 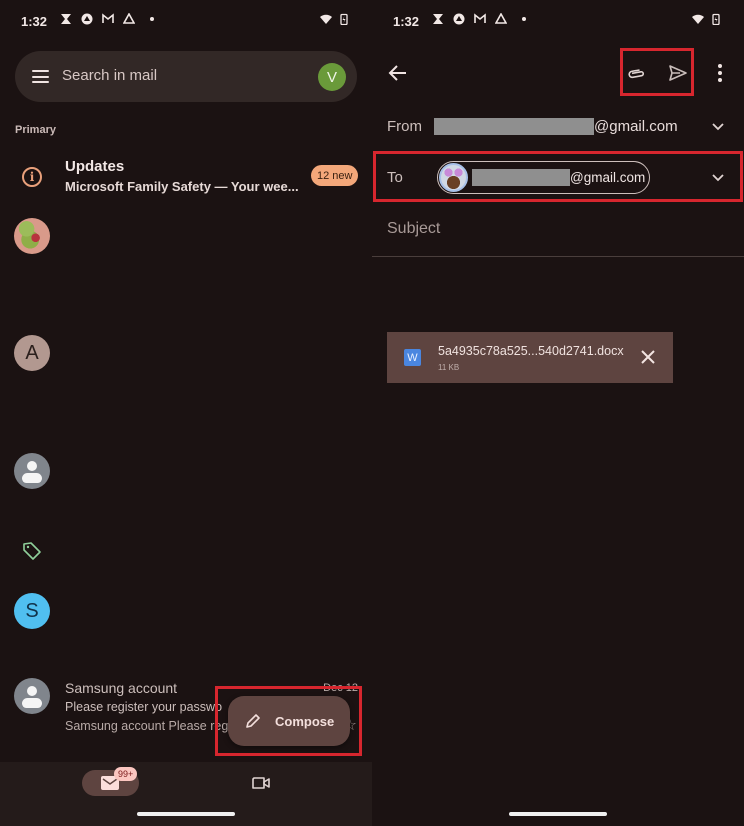 What do you see at coordinates (335, 175) in the screenshot?
I see `new-count-badge: 12 new` at bounding box center [335, 175].